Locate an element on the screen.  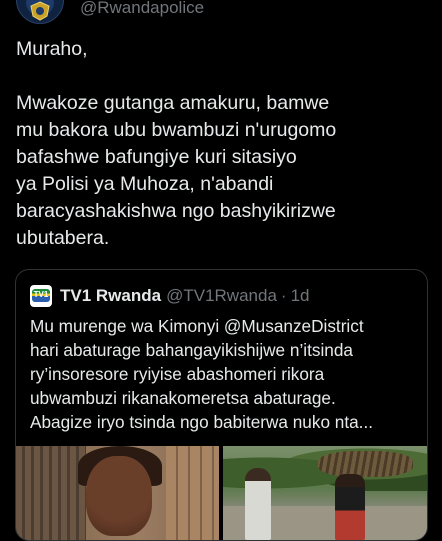
tv1-logo-text: TV1 is located at coordinates (41, 294).